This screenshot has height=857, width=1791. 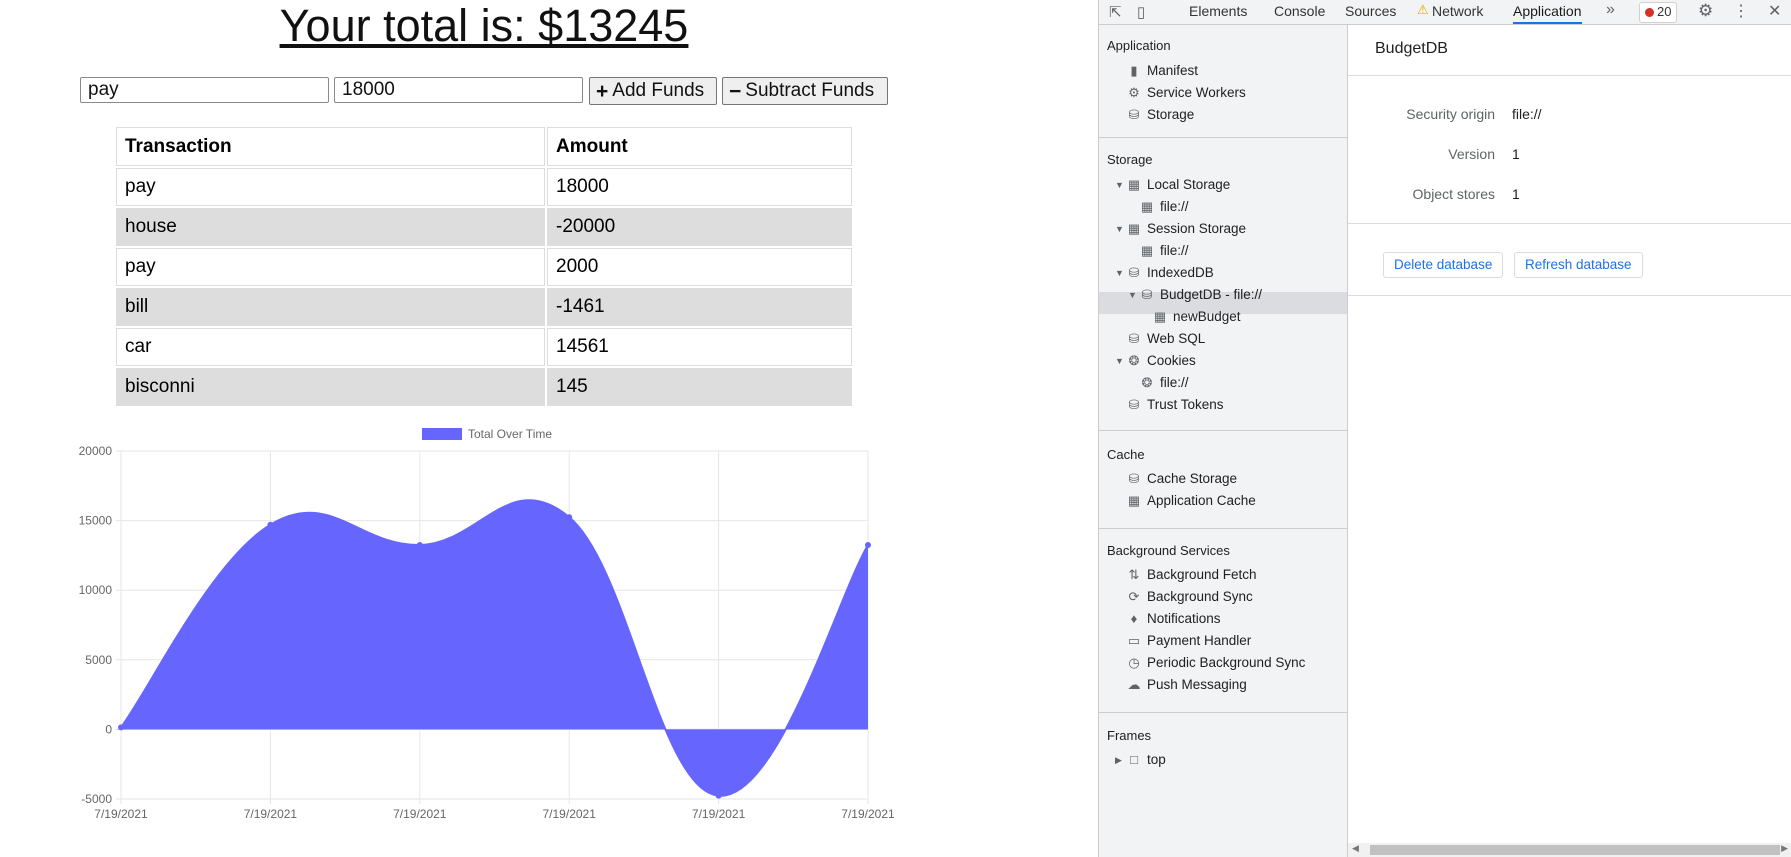 I want to click on sidebar-item-session-storage-file: ▦ file://, so click(x=1164, y=251).